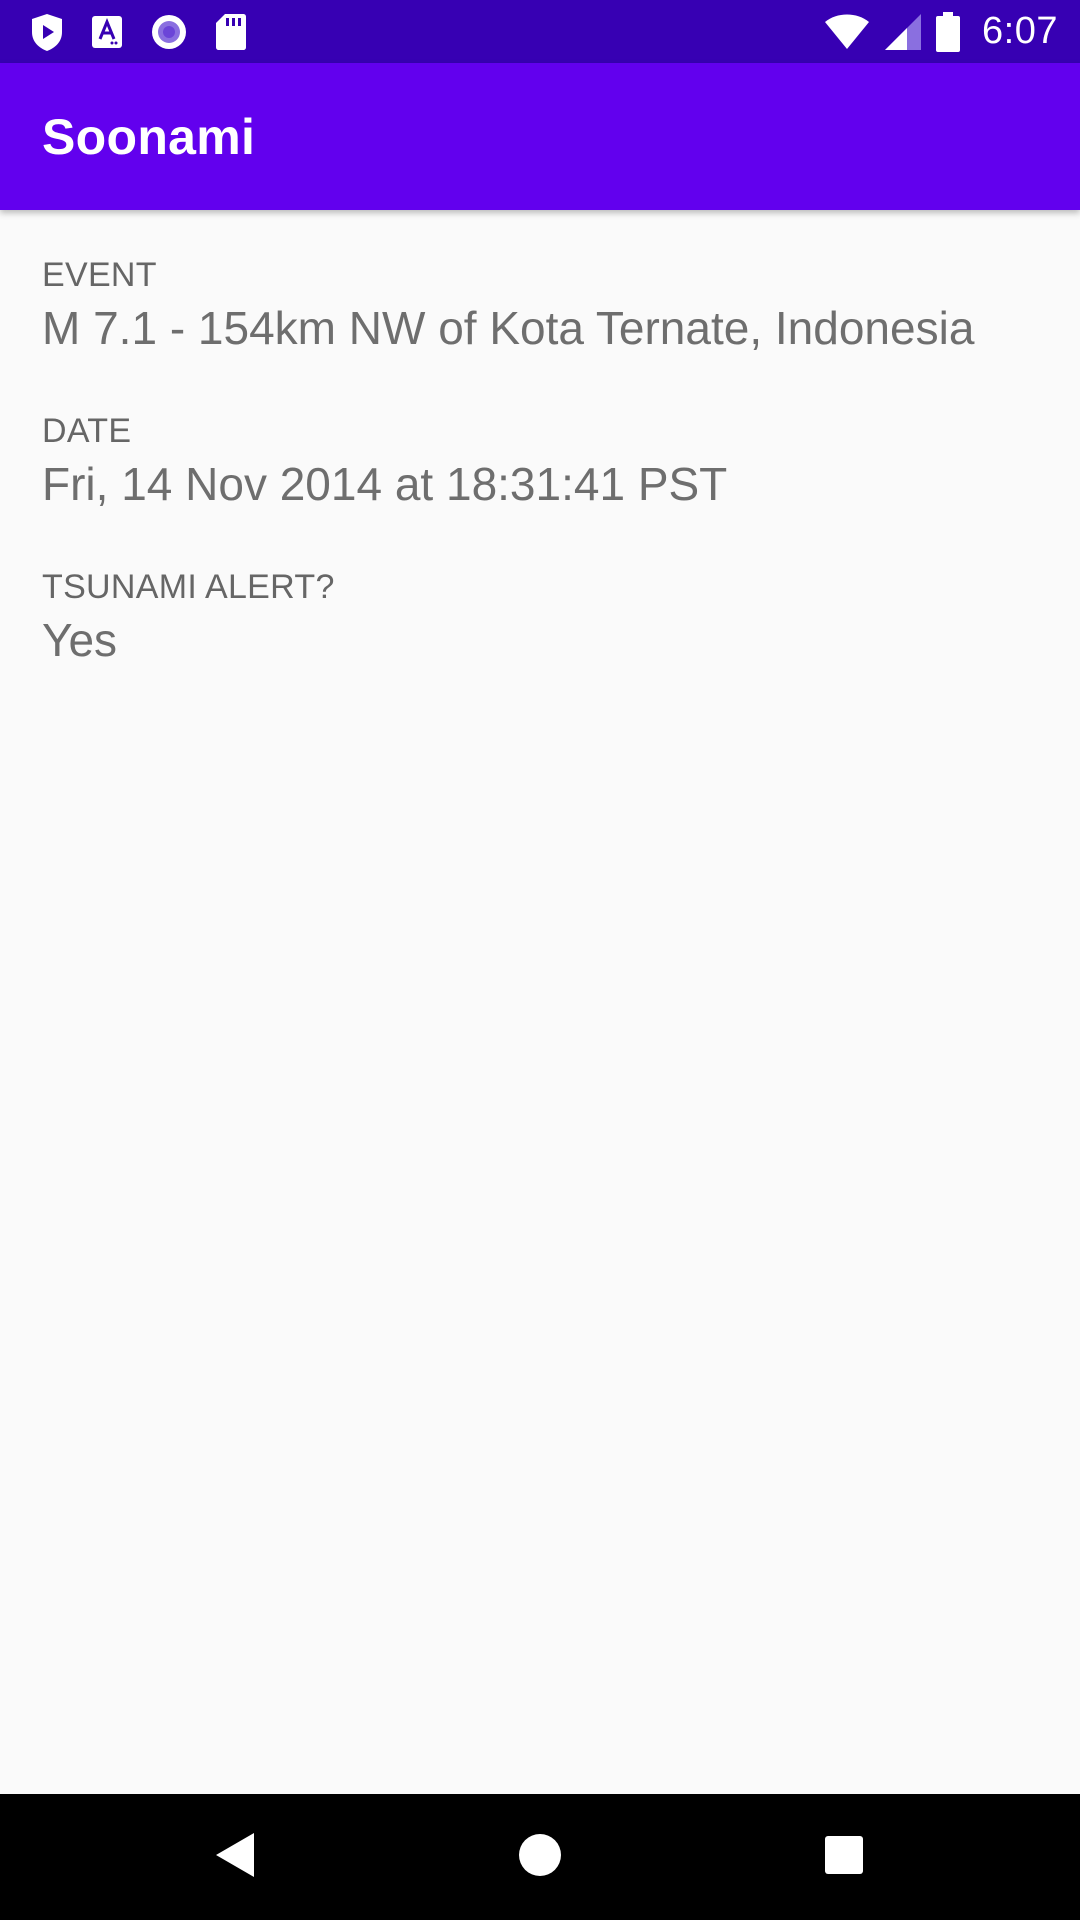  Describe the element at coordinates (138, 32) in the screenshot. I see `notification-icons` at that location.